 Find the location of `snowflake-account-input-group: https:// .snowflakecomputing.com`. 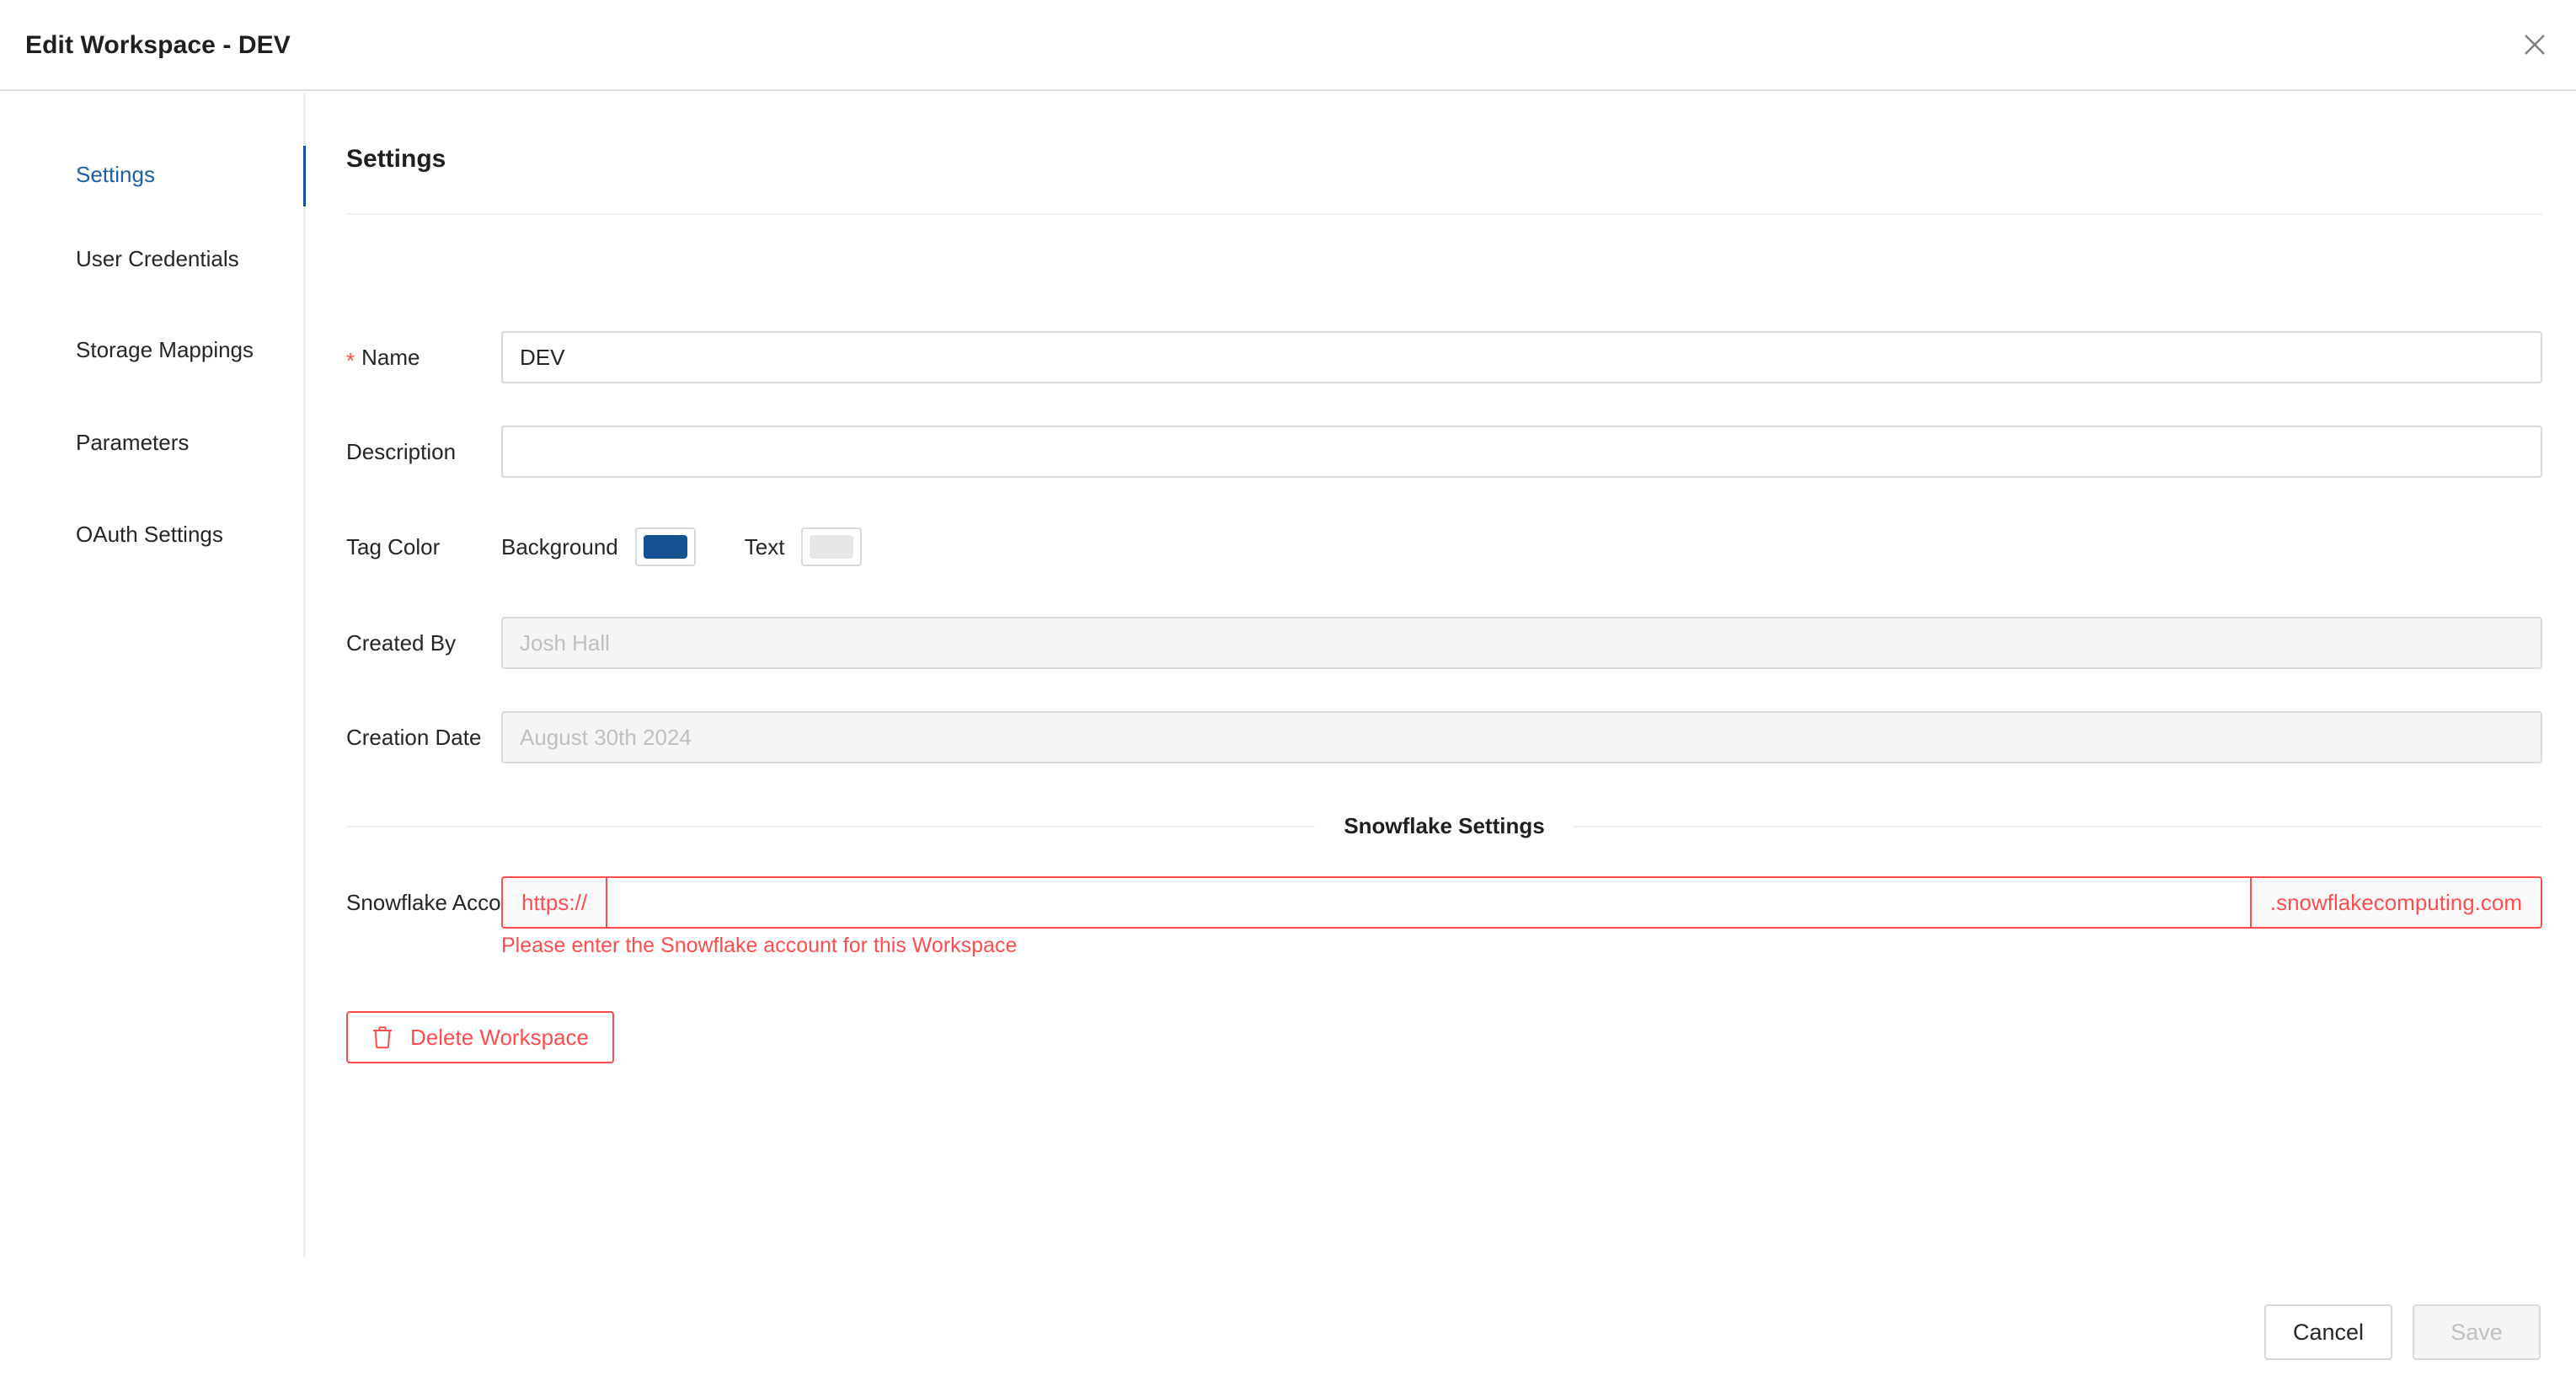

snowflake-account-input-group: https:// .snowflakecomputing.com is located at coordinates (1521, 902).